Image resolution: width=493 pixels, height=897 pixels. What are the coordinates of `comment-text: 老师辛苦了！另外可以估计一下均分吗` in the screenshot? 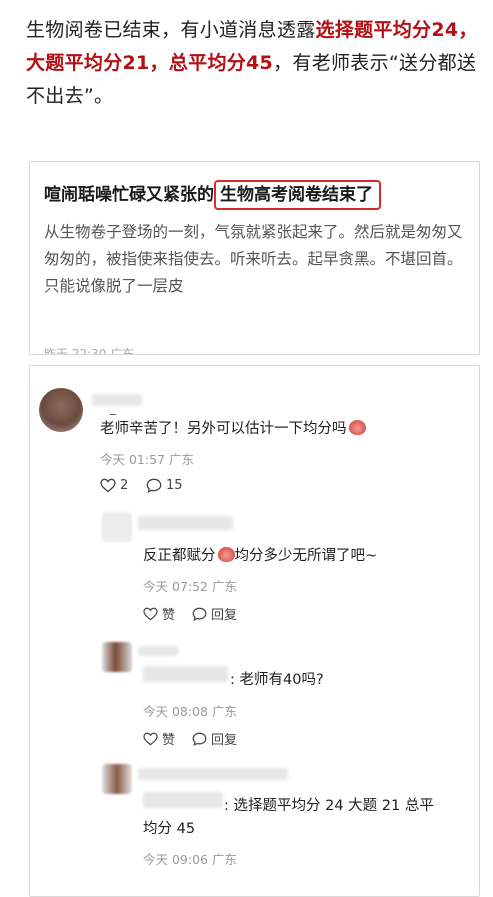 It's located at (233, 427).